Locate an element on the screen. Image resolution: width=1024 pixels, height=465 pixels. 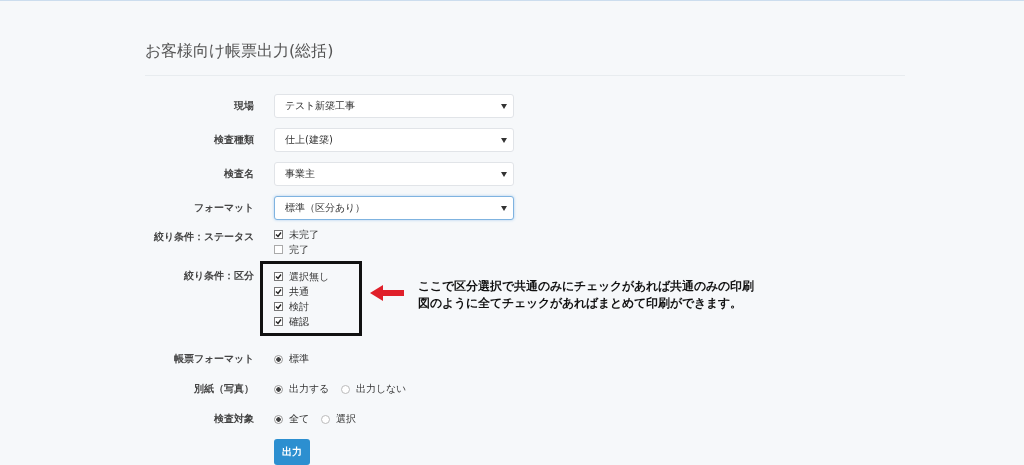
field-label: 検査対象 is located at coordinates (233, 419).